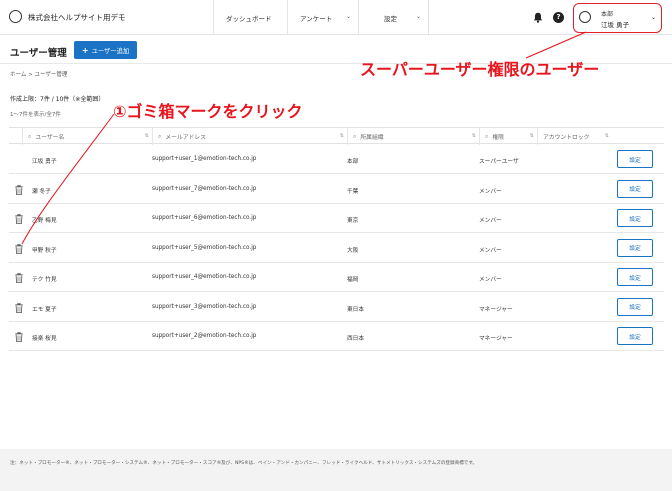  Describe the element at coordinates (77, 17) in the screenshot. I see `site-title: 株式会社ヘルプサイト用デモ` at that location.